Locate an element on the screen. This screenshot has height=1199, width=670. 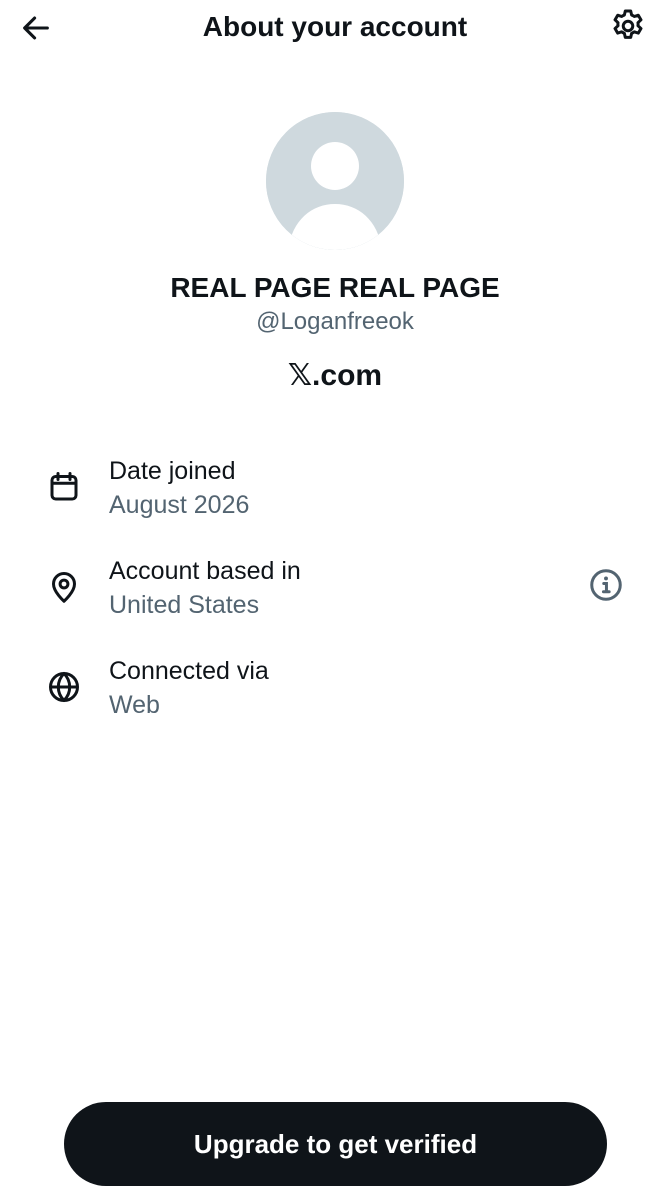
info-button is located at coordinates (606, 585).